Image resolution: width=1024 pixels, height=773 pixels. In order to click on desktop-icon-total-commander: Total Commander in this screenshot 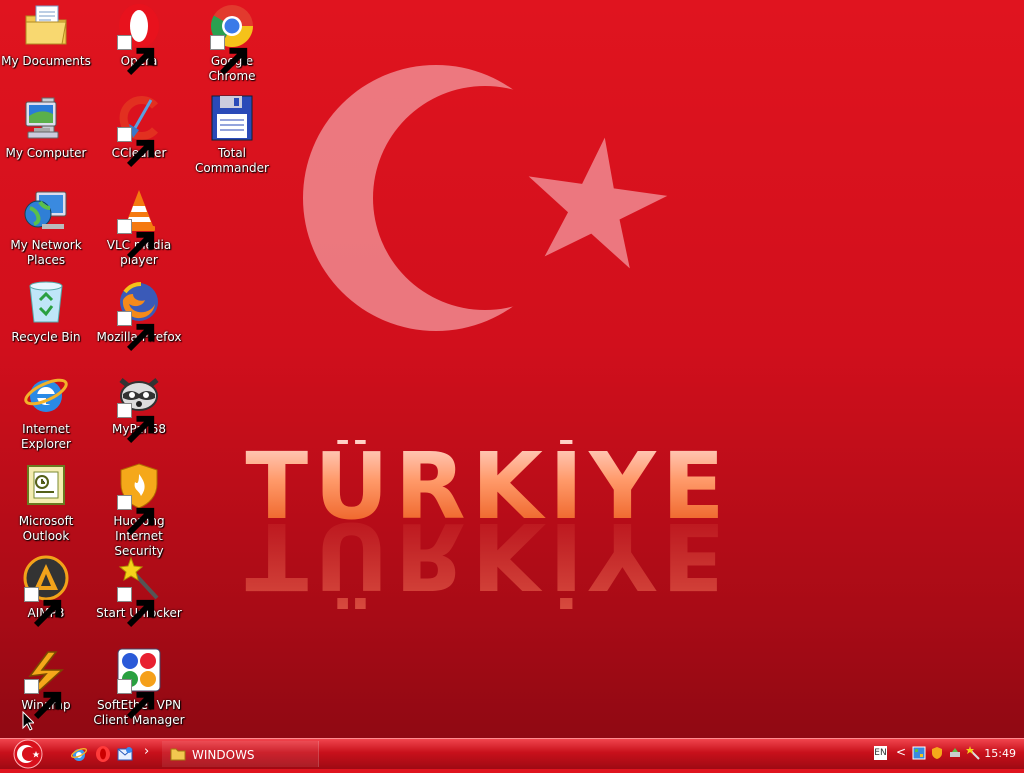, I will do `click(232, 135)`.